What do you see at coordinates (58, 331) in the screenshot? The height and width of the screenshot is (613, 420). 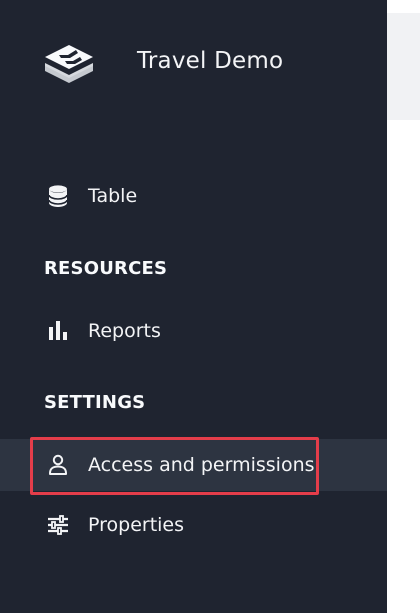 I see `bar-chart-icon` at bounding box center [58, 331].